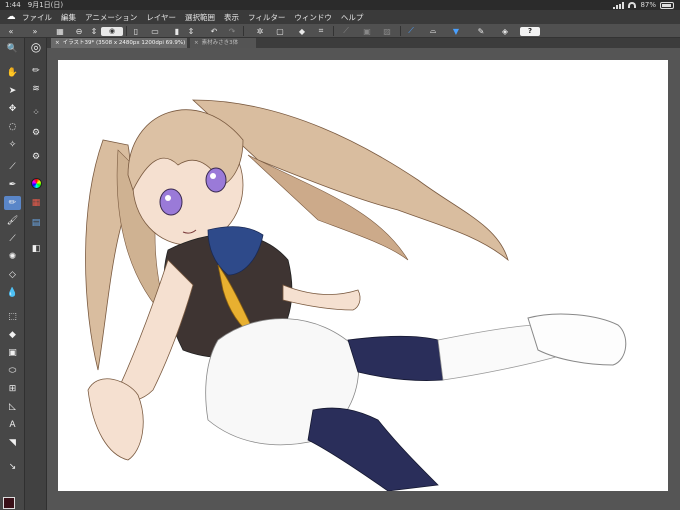 This screenshot has width=680, height=510. What do you see at coordinates (505, 31) in the screenshot?
I see `eraser-settings-icon: ◈` at bounding box center [505, 31].